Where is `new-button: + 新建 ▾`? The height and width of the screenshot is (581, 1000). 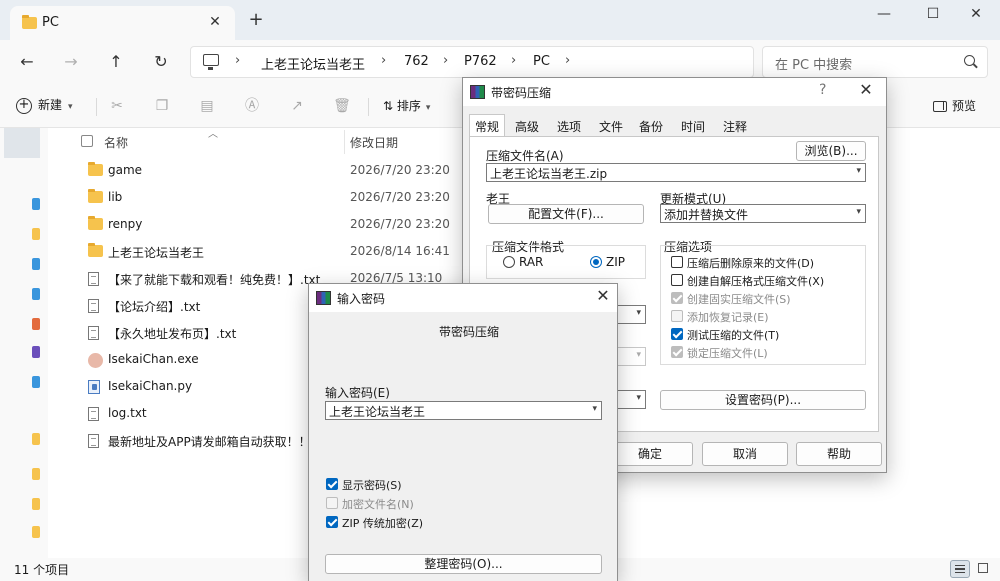 new-button: + 新建 ▾ is located at coordinates (44, 105).